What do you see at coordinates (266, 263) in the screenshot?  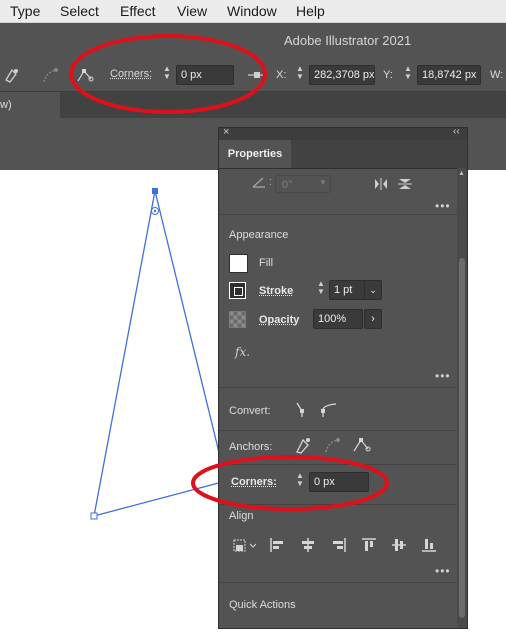 I see `fill-label: Fill` at bounding box center [266, 263].